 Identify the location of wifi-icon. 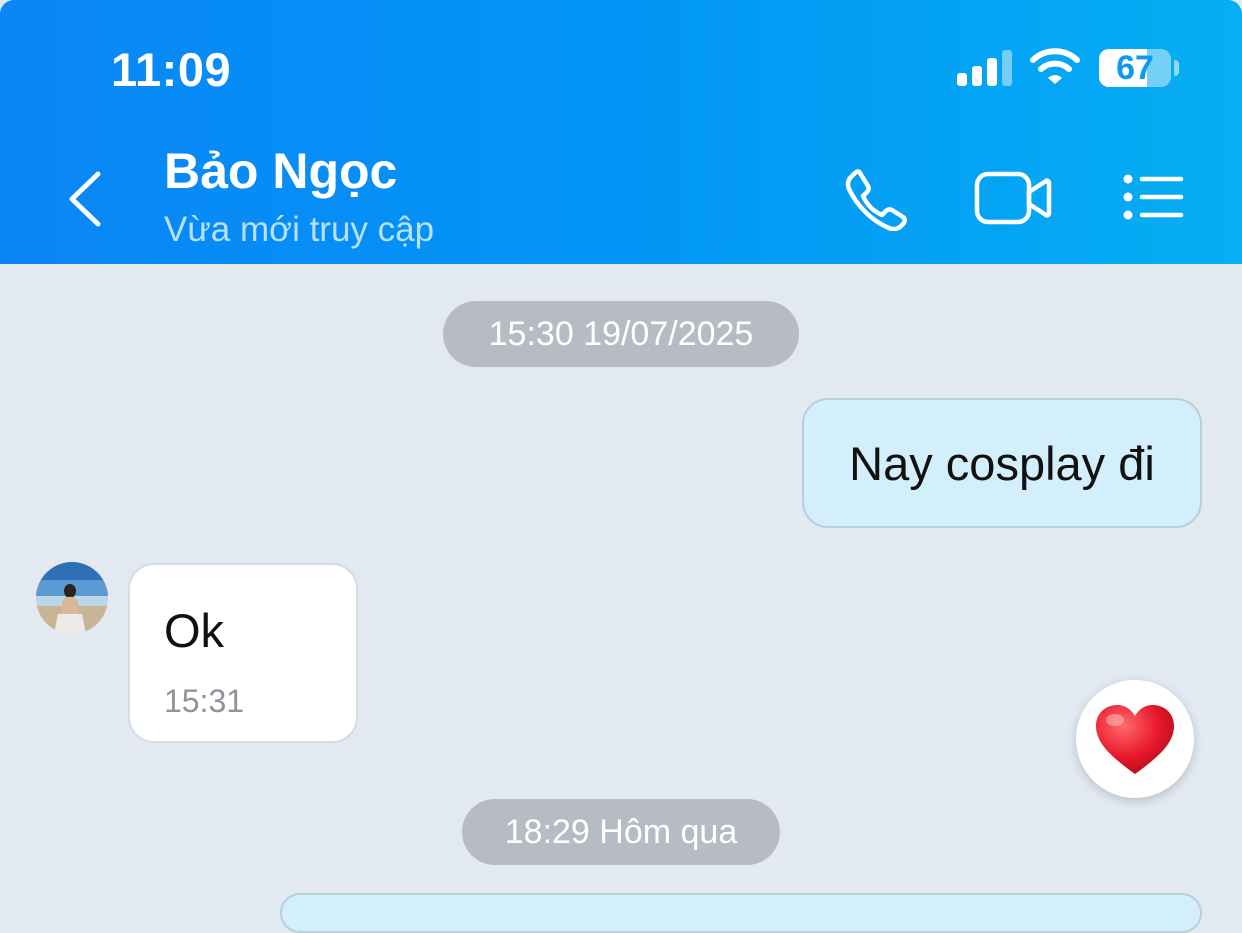
(1055, 66).